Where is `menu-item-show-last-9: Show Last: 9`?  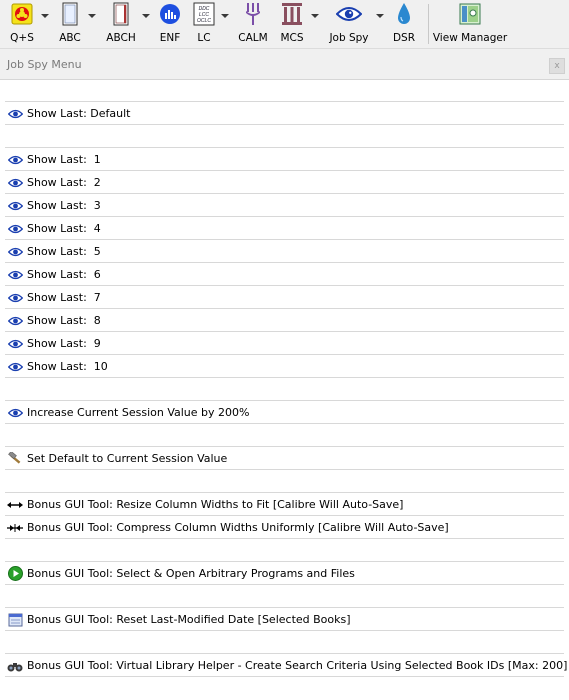 menu-item-show-last-9: Show Last: 9 is located at coordinates (284, 344).